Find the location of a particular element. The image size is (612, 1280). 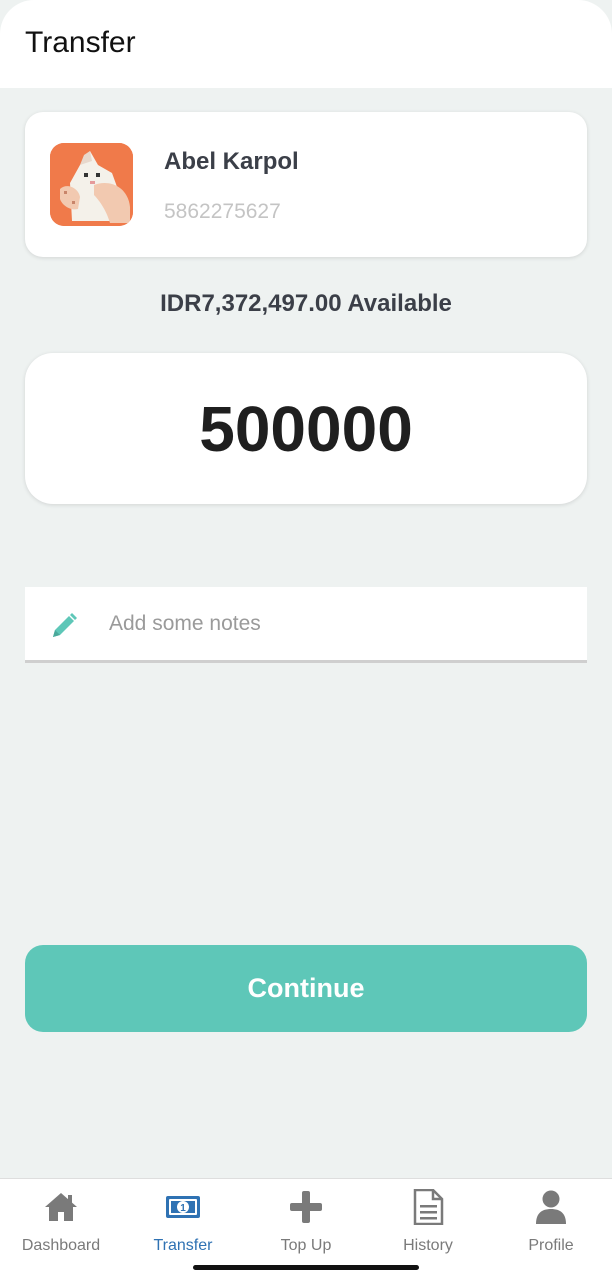

nav-item-profile: Profile is located at coordinates (551, 1224).